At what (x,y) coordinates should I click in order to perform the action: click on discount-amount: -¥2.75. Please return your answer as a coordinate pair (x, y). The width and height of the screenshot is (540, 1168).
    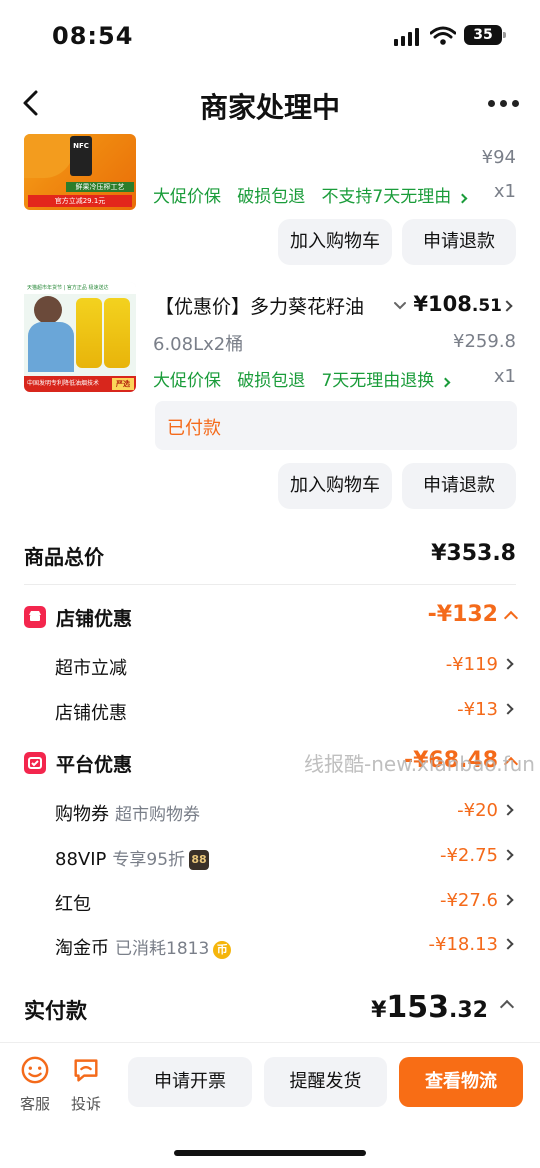
    Looking at the image, I should click on (468, 855).